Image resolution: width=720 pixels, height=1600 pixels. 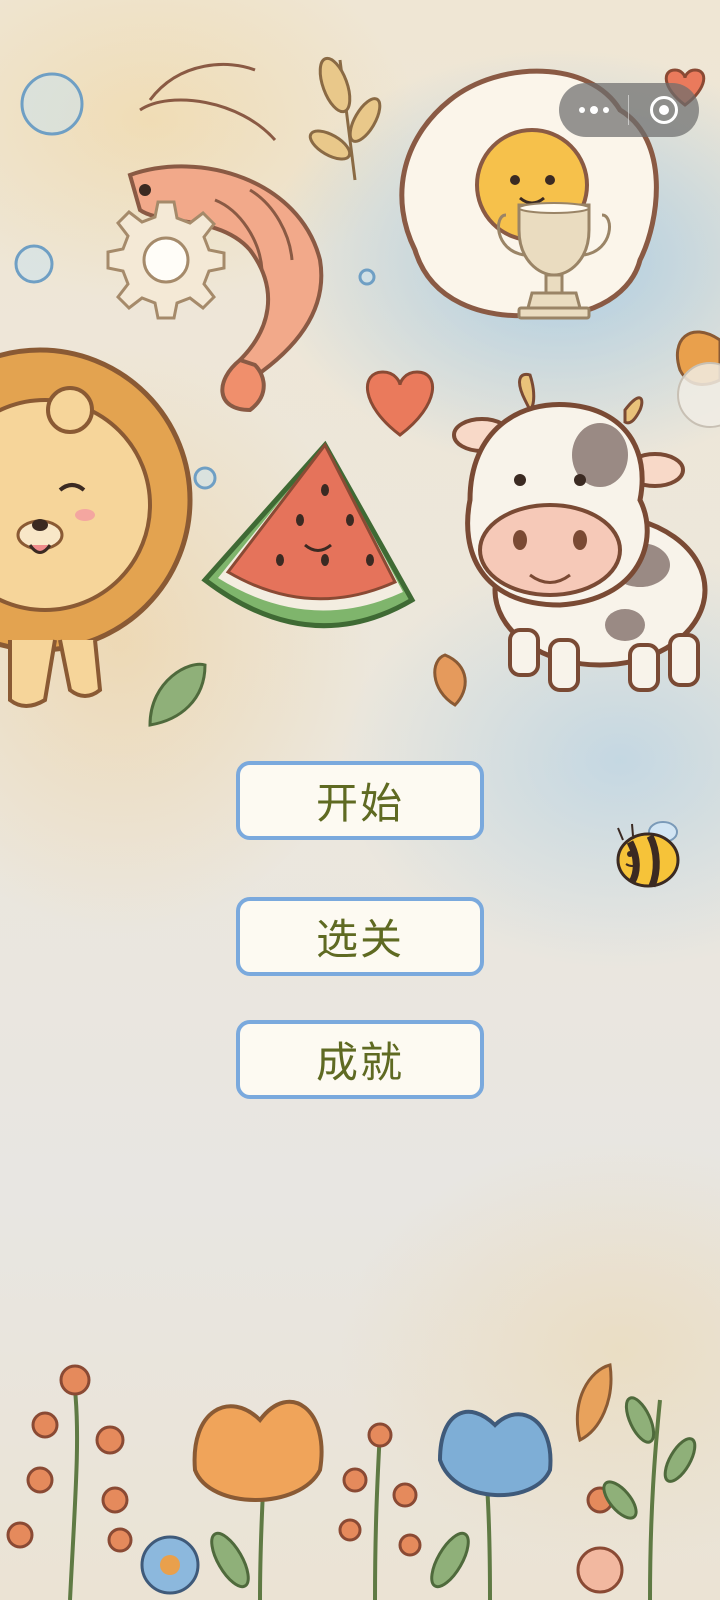 I want to click on close-target-icon, so click(x=664, y=110).